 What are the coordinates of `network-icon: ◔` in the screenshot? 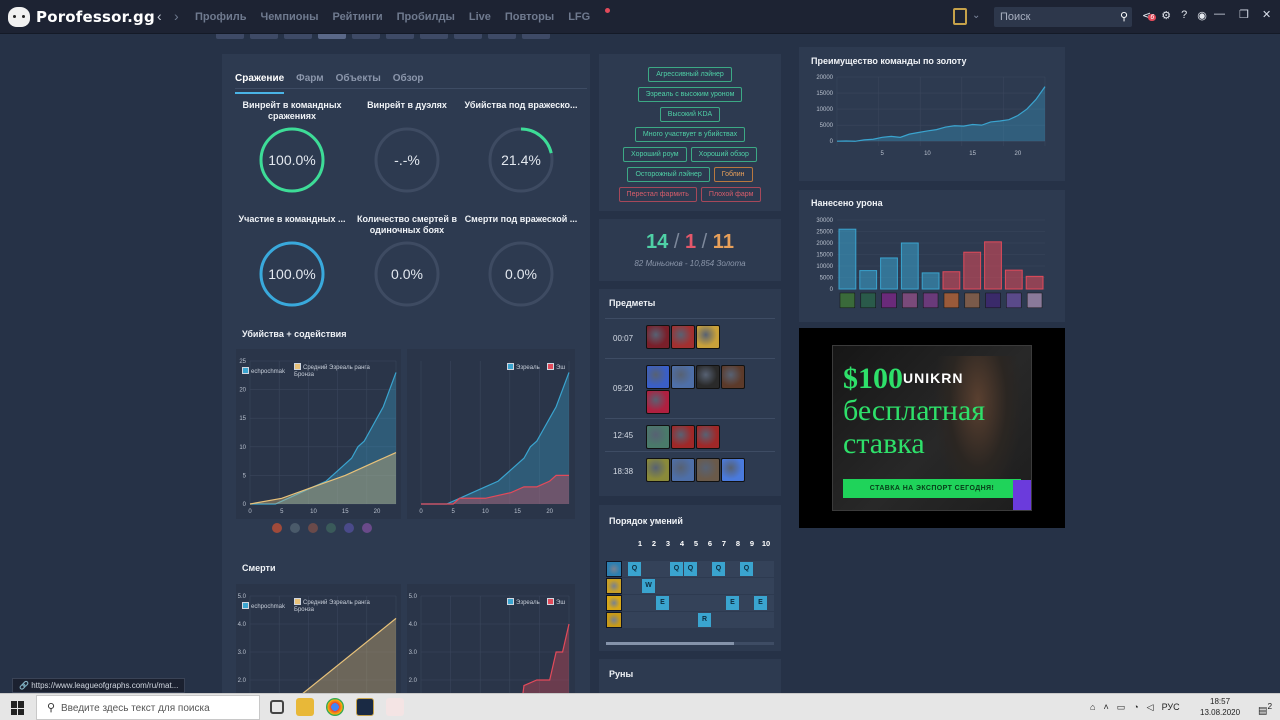 It's located at (1135, 707).